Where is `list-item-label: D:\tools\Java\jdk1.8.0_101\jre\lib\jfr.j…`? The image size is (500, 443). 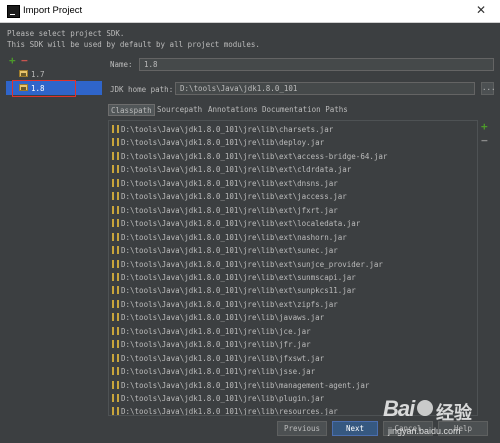
list-item-label: D:\tools\Java\jdk1.8.0_101\jre\lib\jfr.j… is located at coordinates (216, 345).